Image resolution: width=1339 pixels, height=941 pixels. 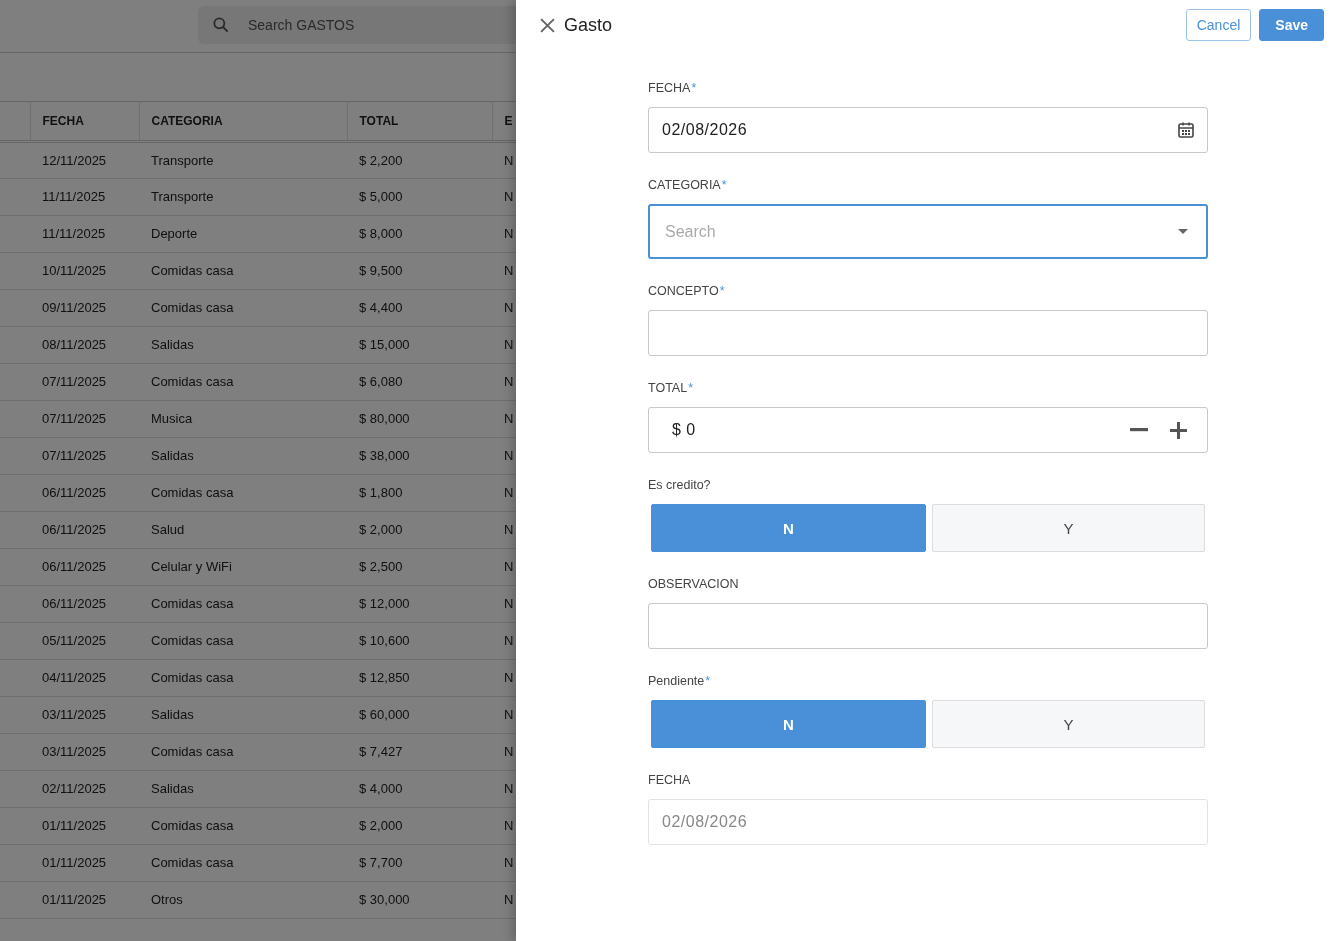 What do you see at coordinates (84, 788) in the screenshot?
I see `table-cell: 02/11/2025` at bounding box center [84, 788].